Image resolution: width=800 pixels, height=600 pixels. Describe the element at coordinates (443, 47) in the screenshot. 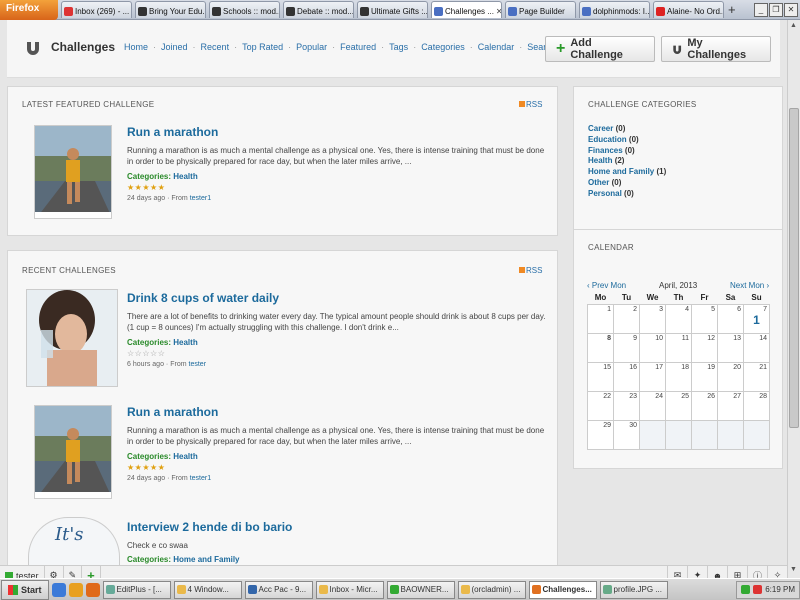

I see `nav-link-categories: Categories` at that location.